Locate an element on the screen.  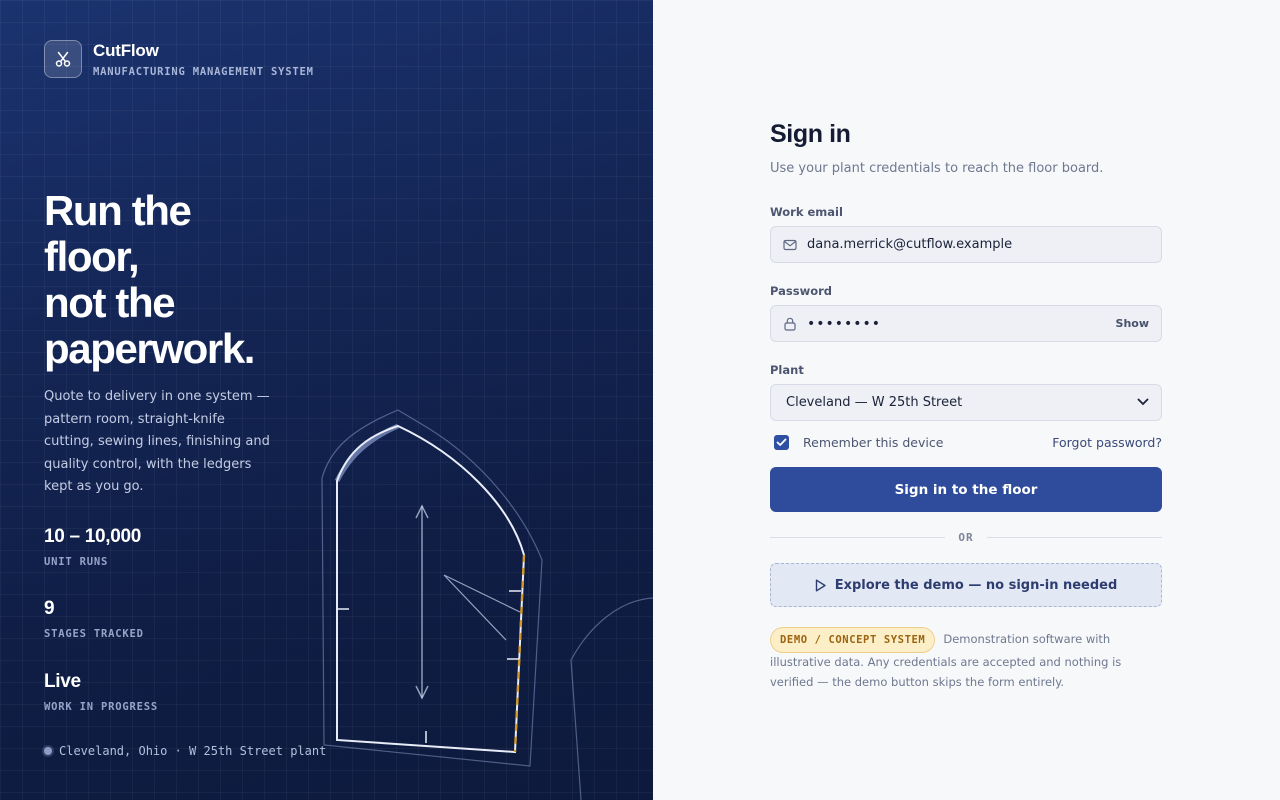
plant-selected-value: Cleveland — W 25th Street is located at coordinates (874, 402).